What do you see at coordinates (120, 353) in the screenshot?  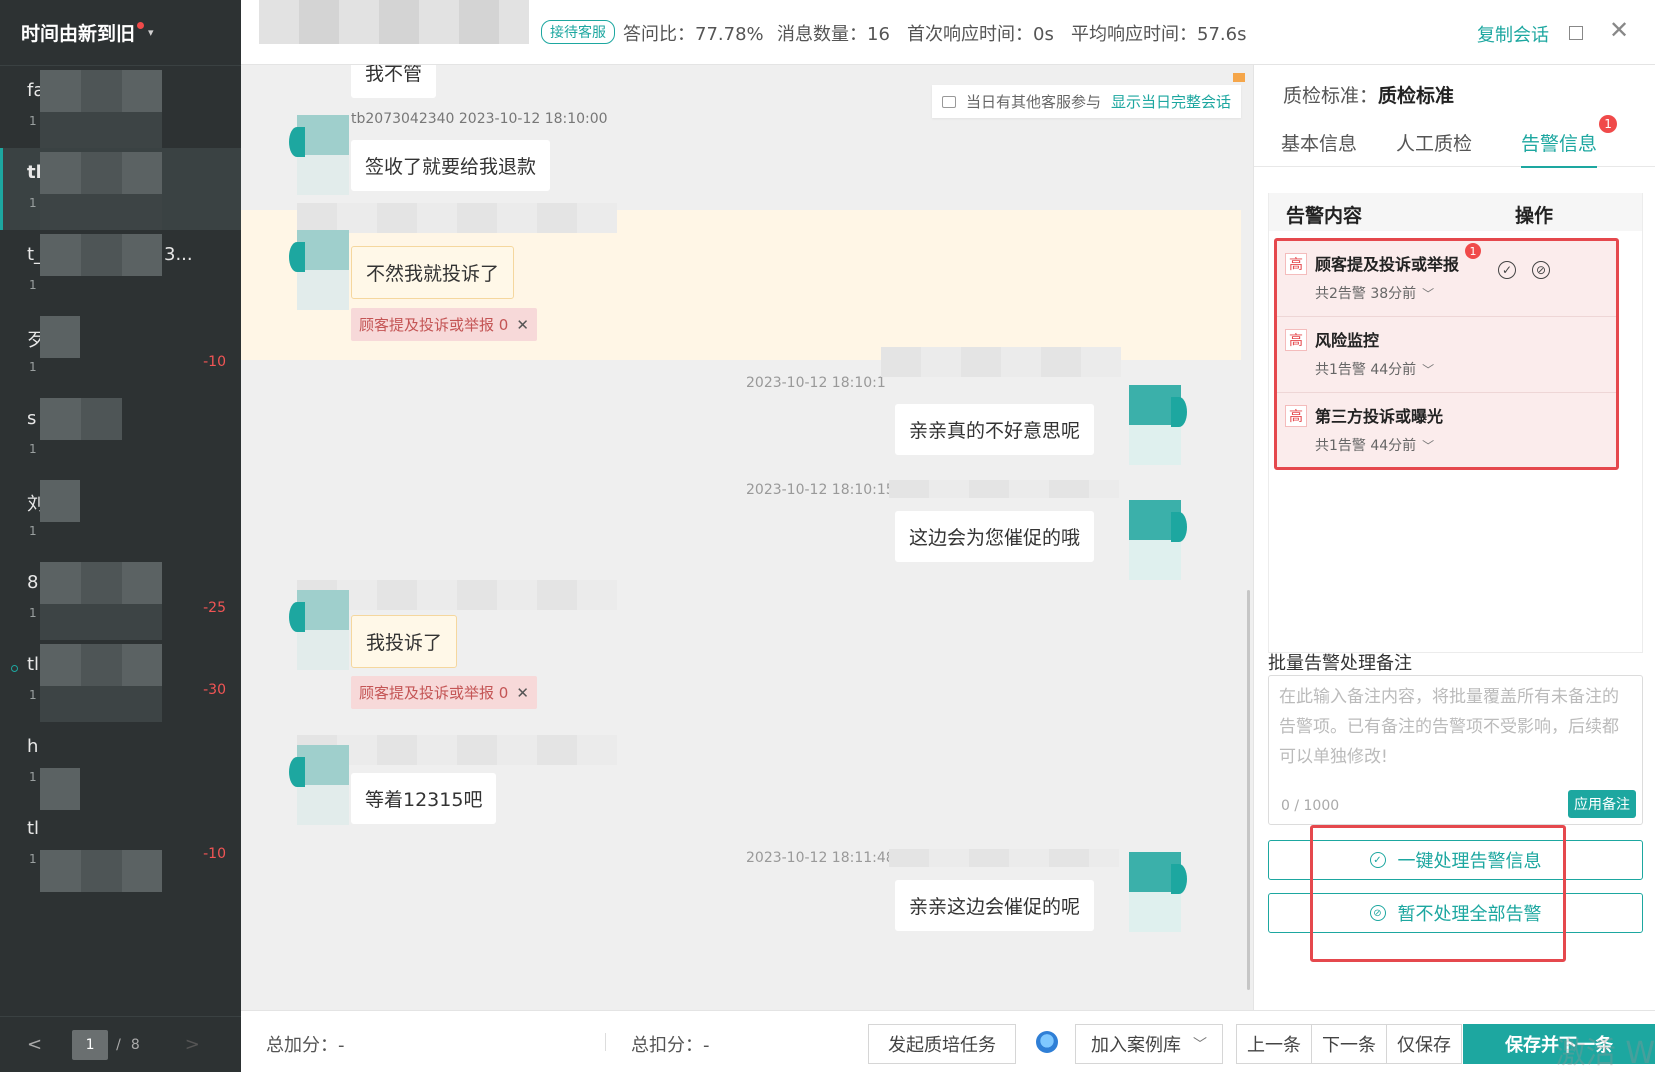 I see `session-item: 歹 1 -10` at bounding box center [120, 353].